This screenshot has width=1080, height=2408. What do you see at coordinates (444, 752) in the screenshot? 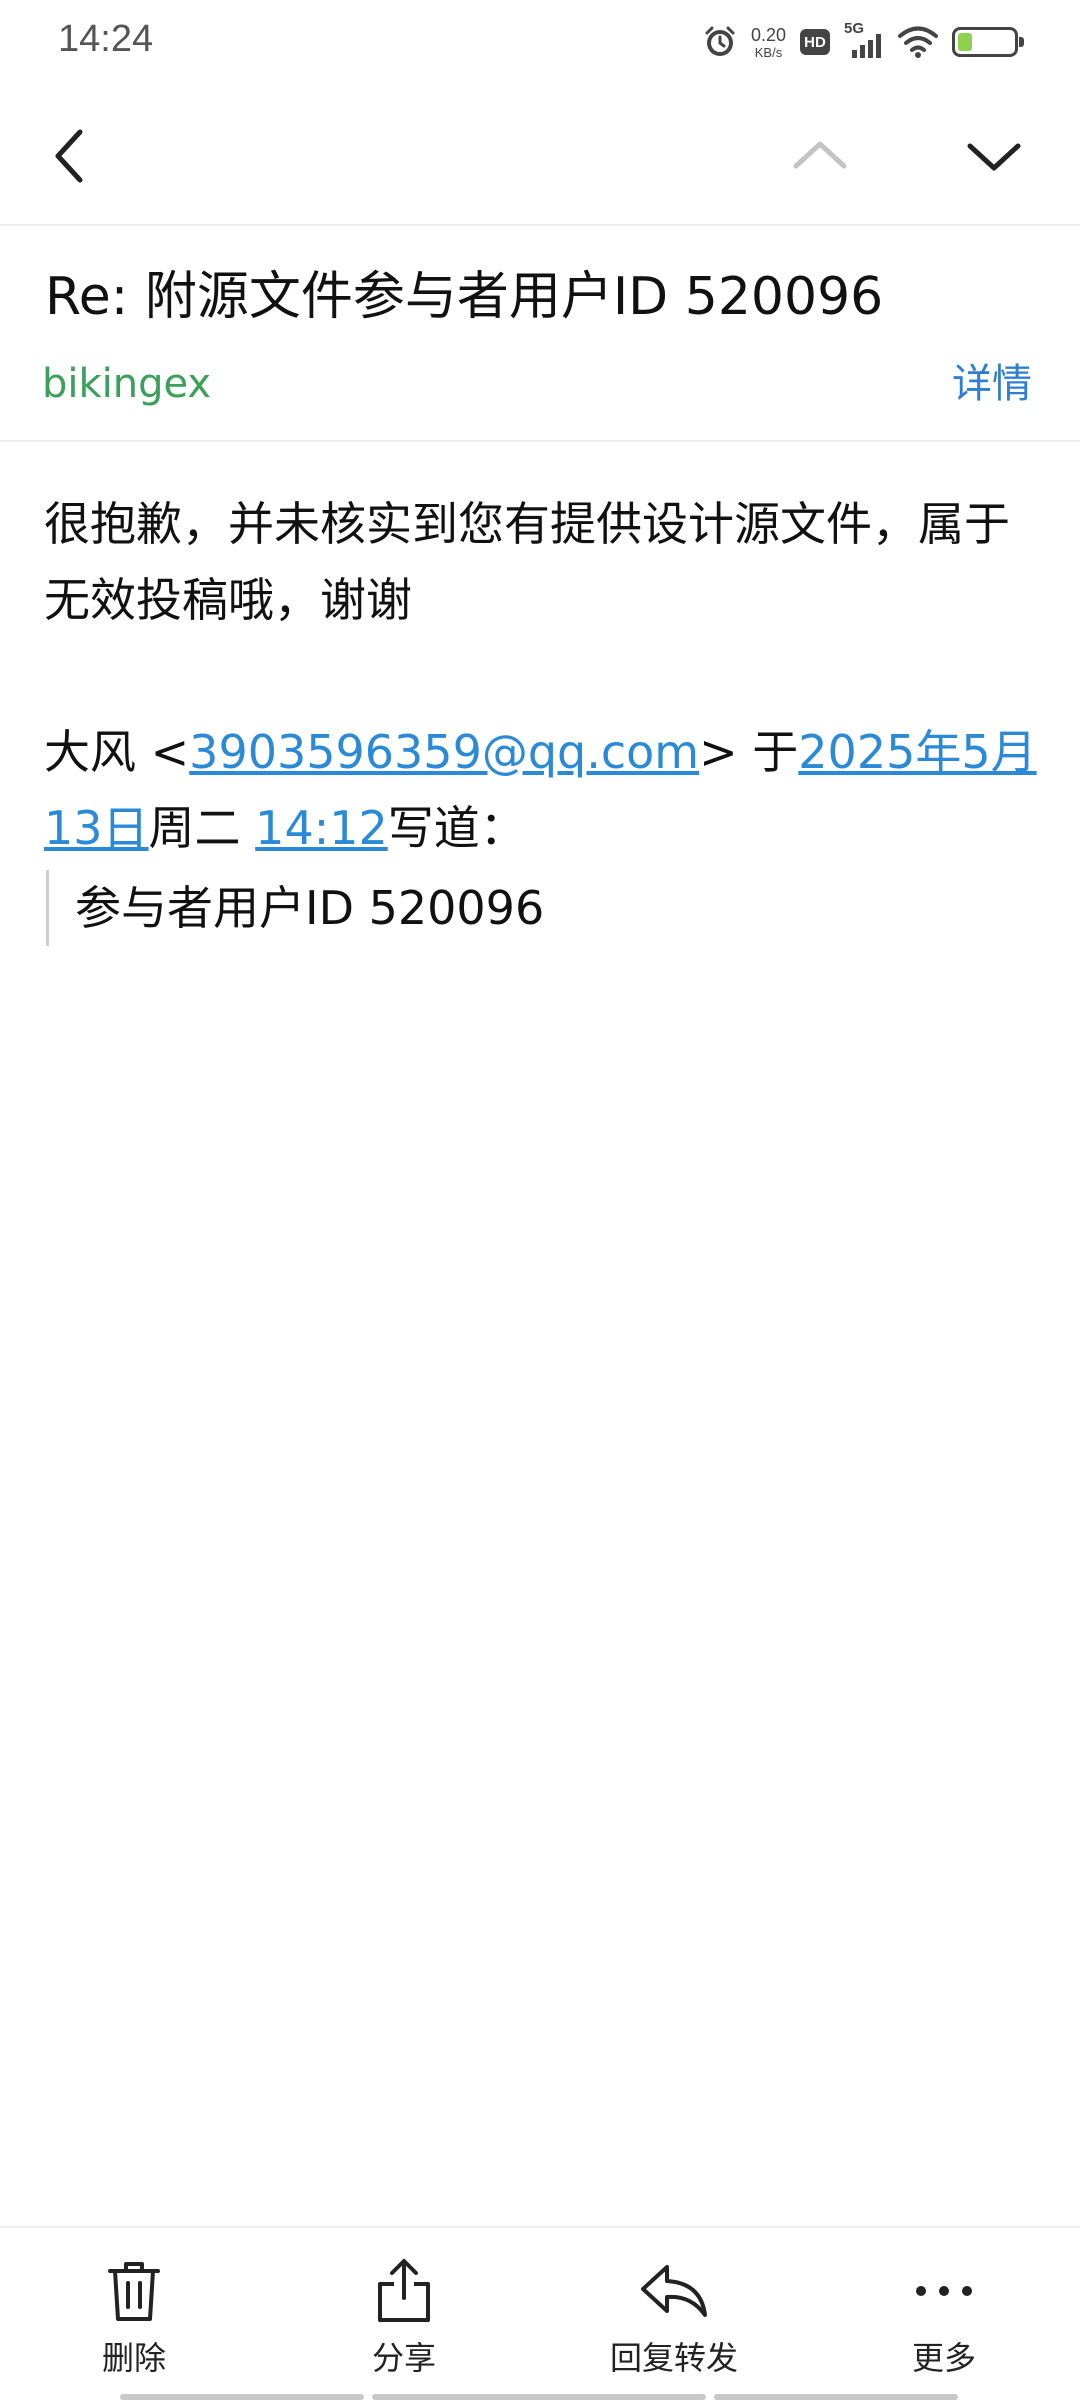
I see `quote-email-link: 3903596359@qq.com` at bounding box center [444, 752].